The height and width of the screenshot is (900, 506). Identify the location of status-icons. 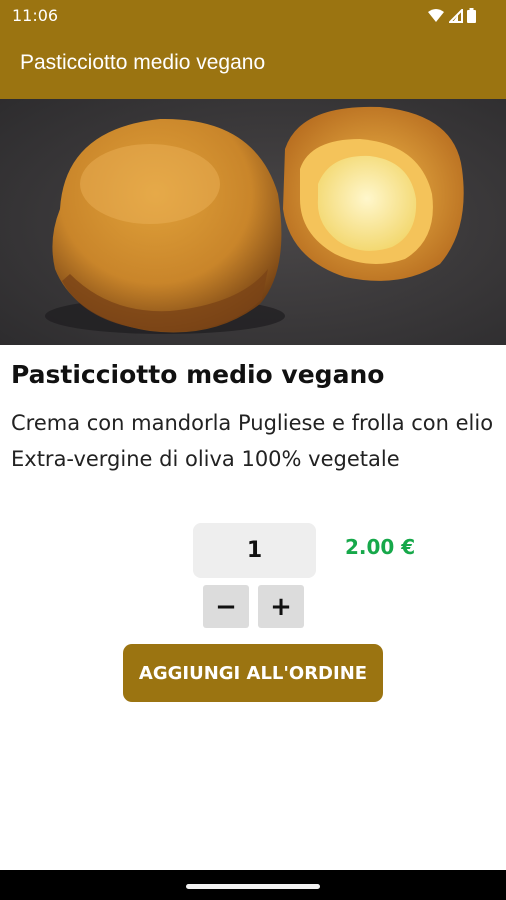
(451, 15).